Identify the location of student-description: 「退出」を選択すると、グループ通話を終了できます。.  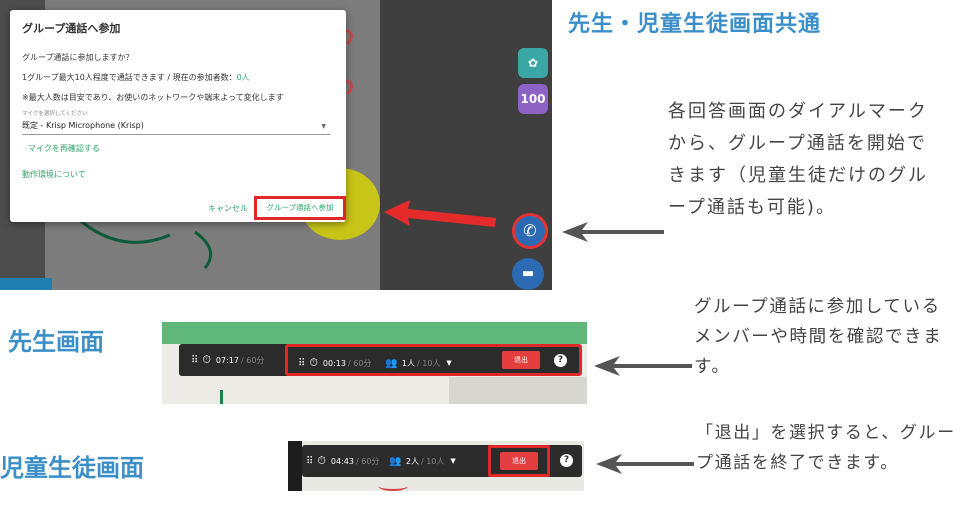
(826, 448).